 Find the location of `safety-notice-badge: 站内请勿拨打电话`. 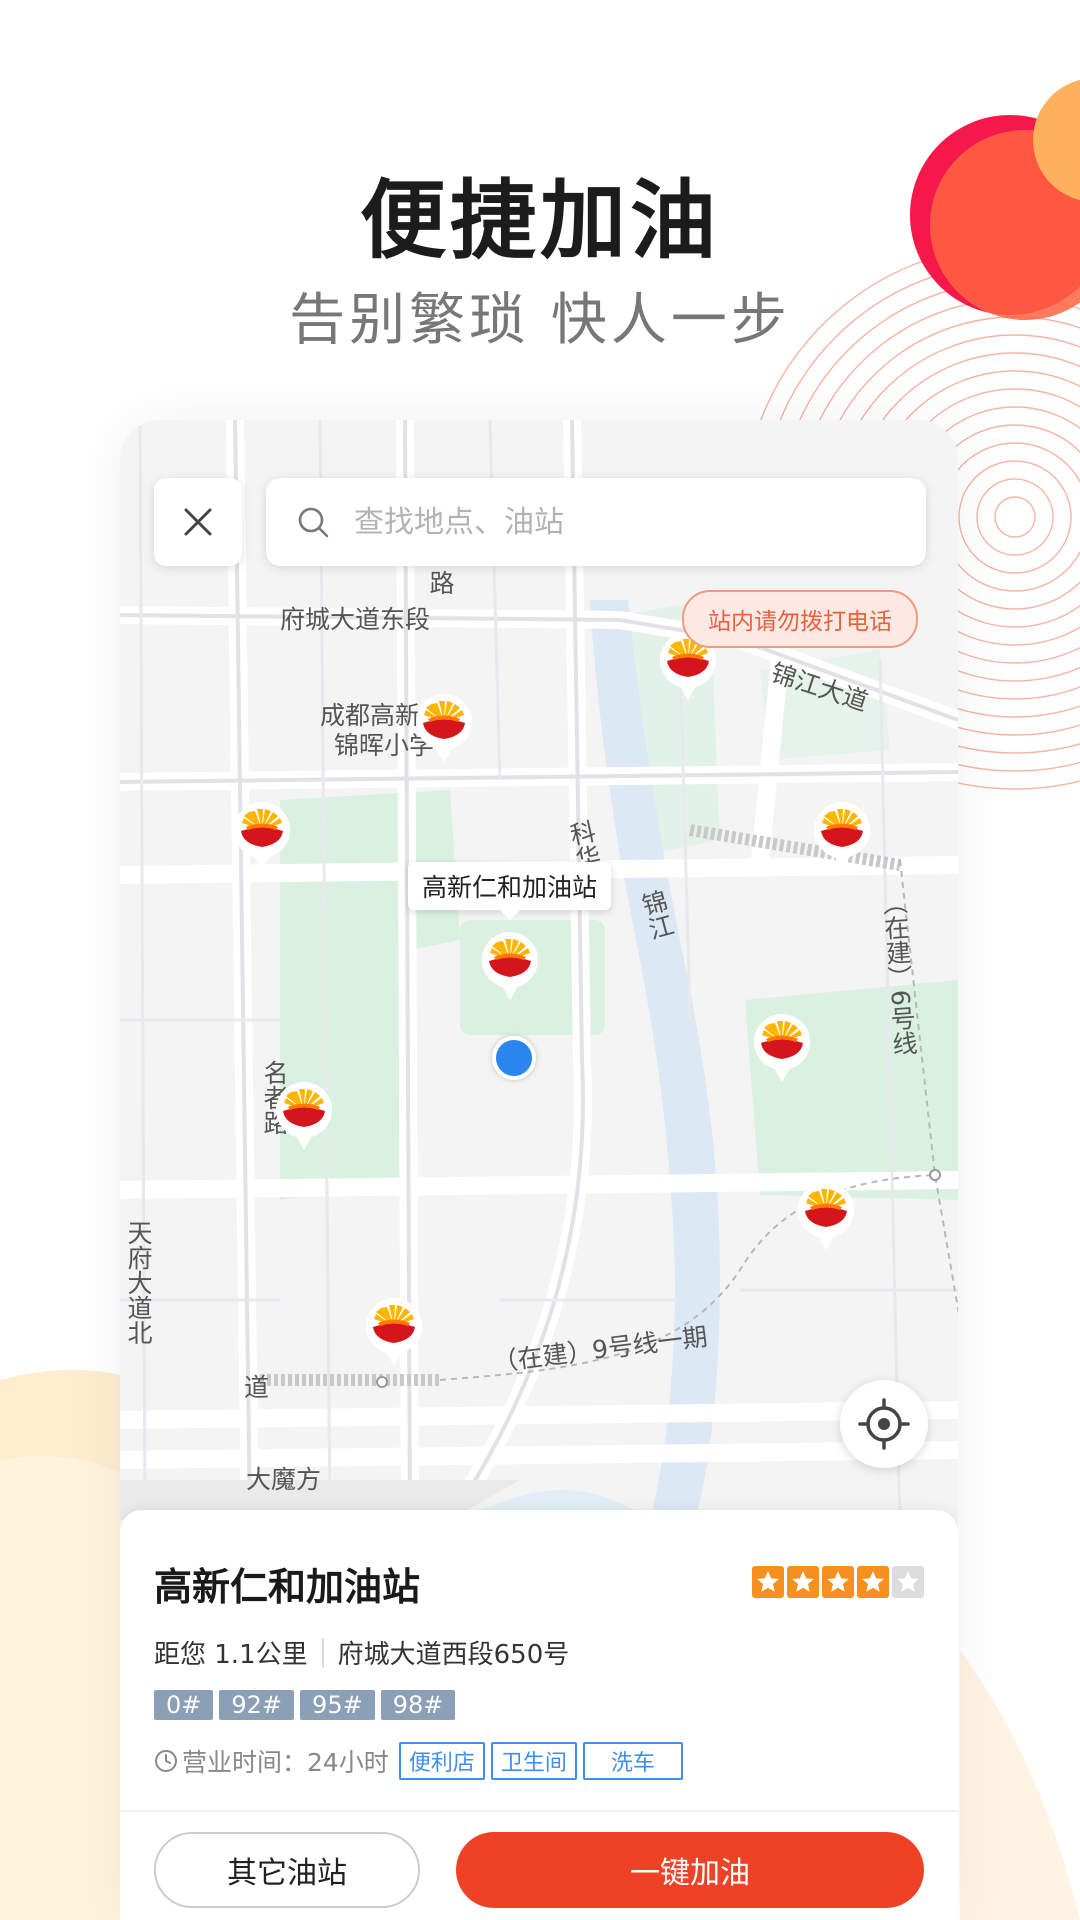

safety-notice-badge: 站内请勿拨打电话 is located at coordinates (800, 619).